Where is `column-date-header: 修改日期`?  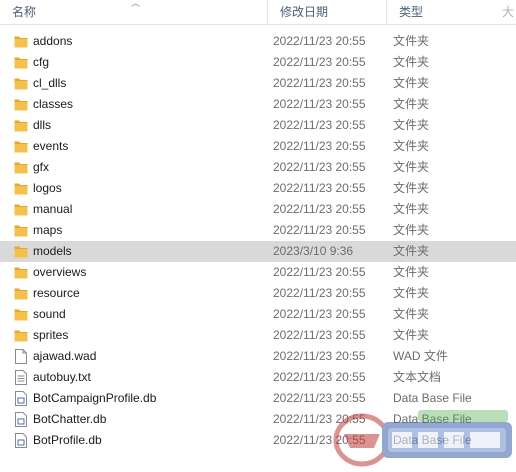
column-date-header: 修改日期 is located at coordinates (326, 12).